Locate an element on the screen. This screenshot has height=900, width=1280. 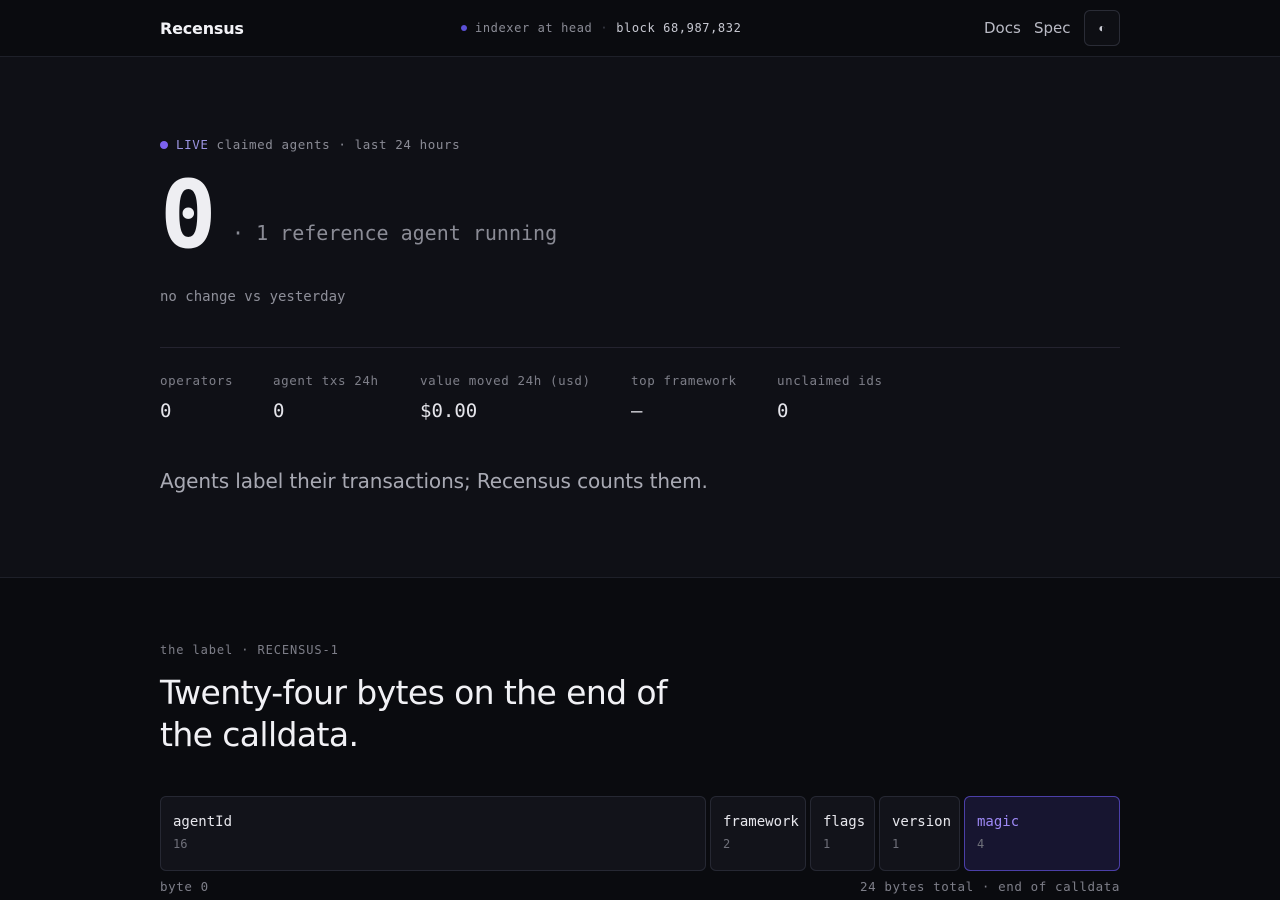
byte-field-agentid: agentId 16 is located at coordinates (433, 833).